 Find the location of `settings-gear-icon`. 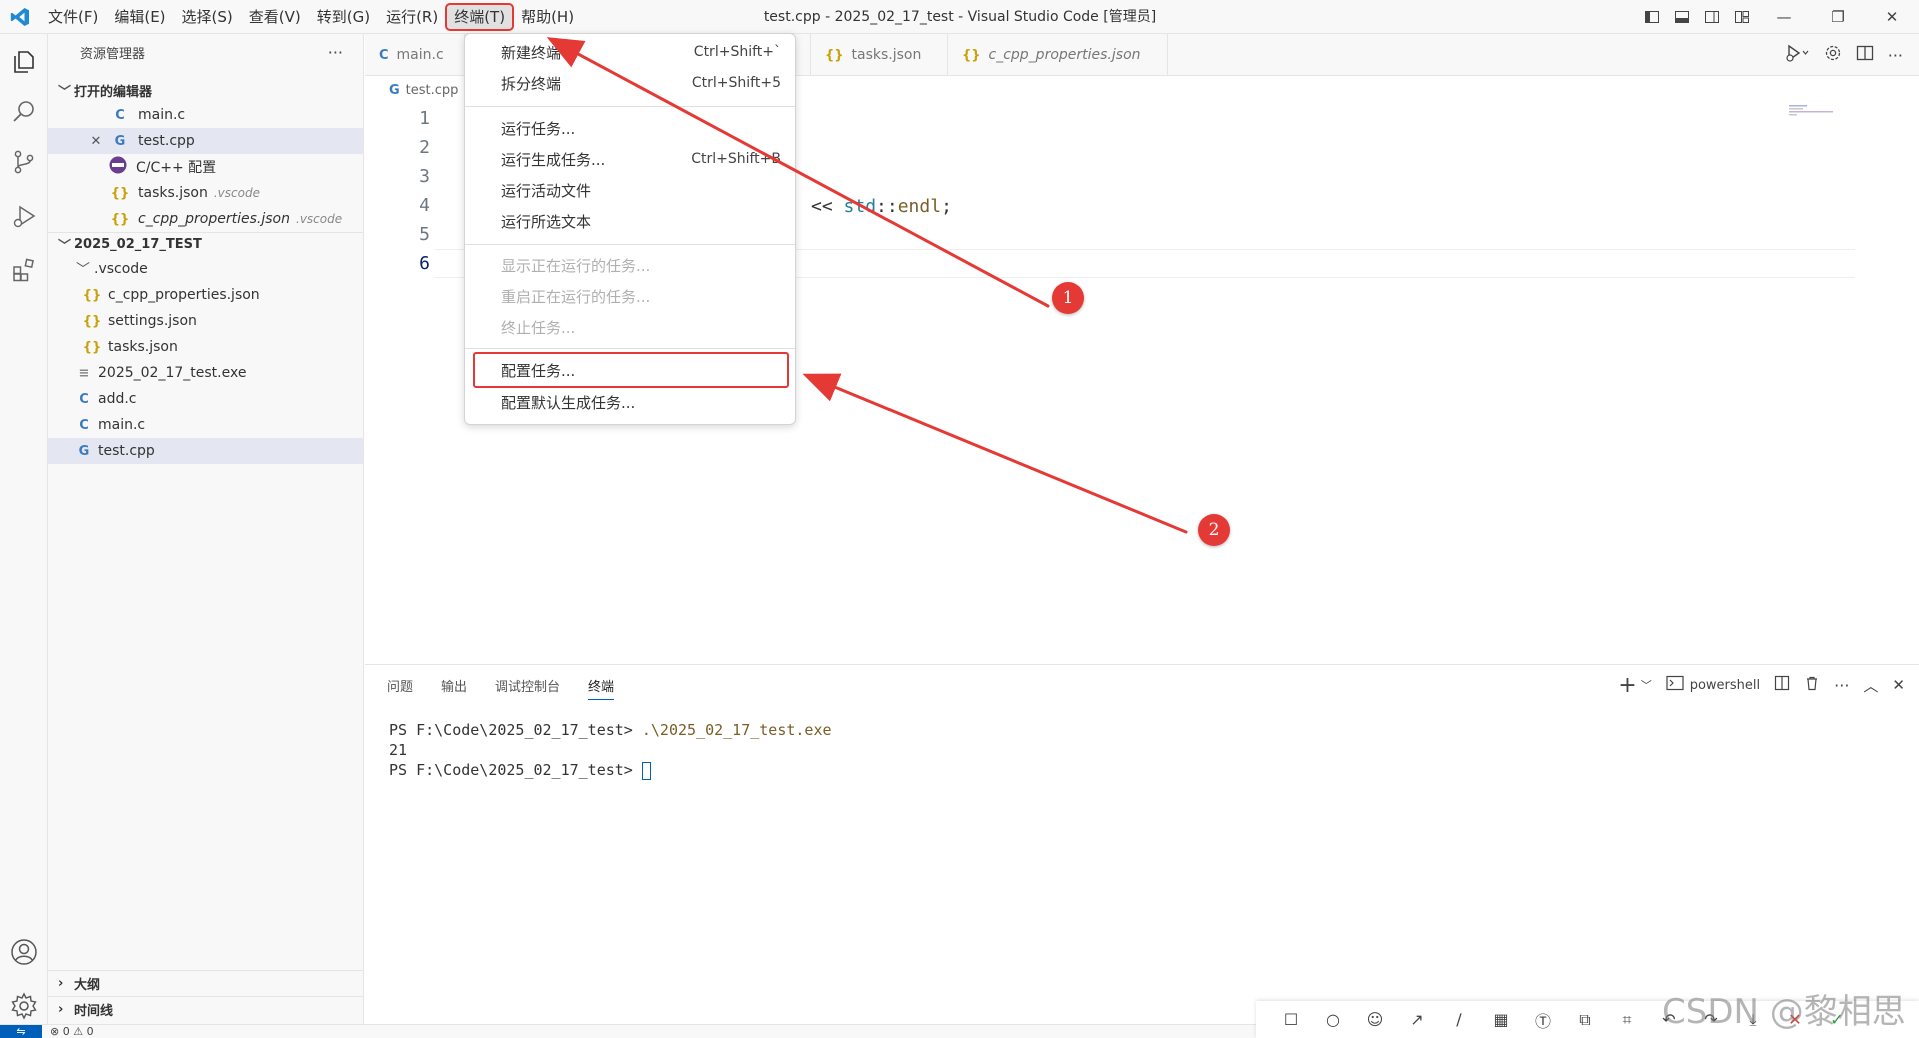

settings-gear-icon is located at coordinates (1833, 55).